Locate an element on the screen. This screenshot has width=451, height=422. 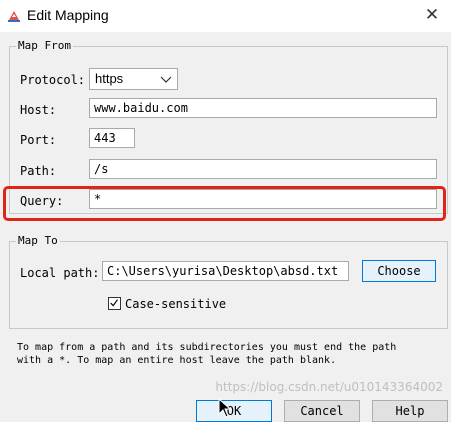
path-label: Path: is located at coordinates (38, 171).